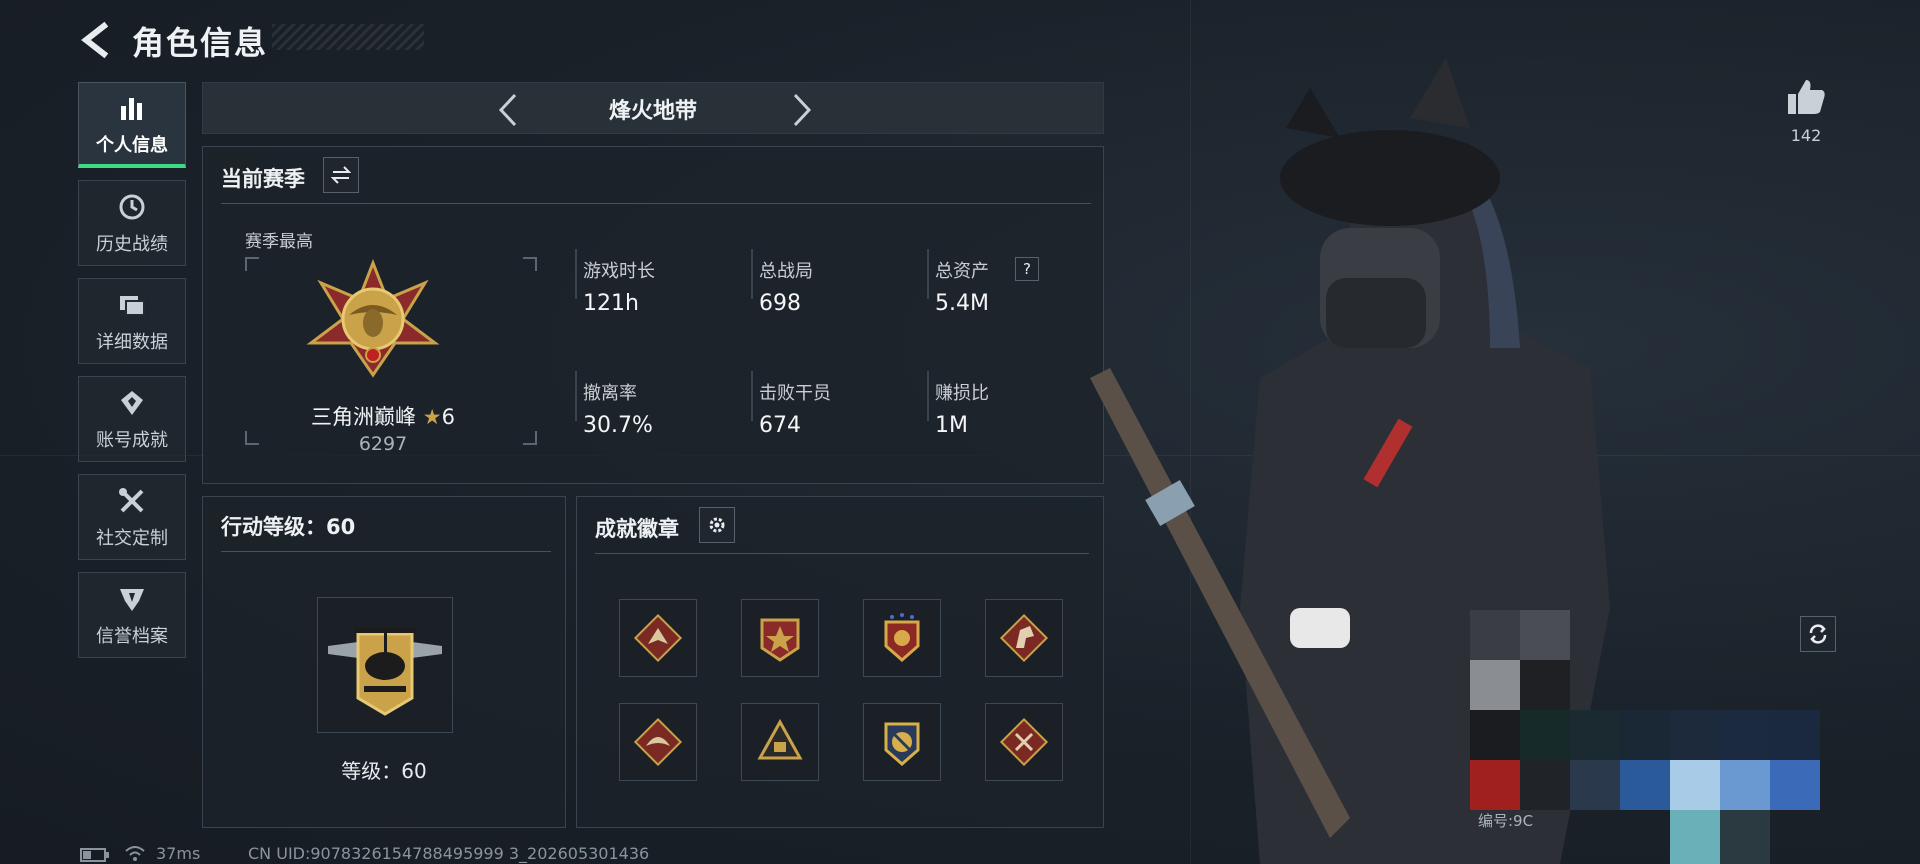 This screenshot has width=1920, height=864. What do you see at coordinates (132, 108) in the screenshot?
I see `bar-chart-icon` at bounding box center [132, 108].